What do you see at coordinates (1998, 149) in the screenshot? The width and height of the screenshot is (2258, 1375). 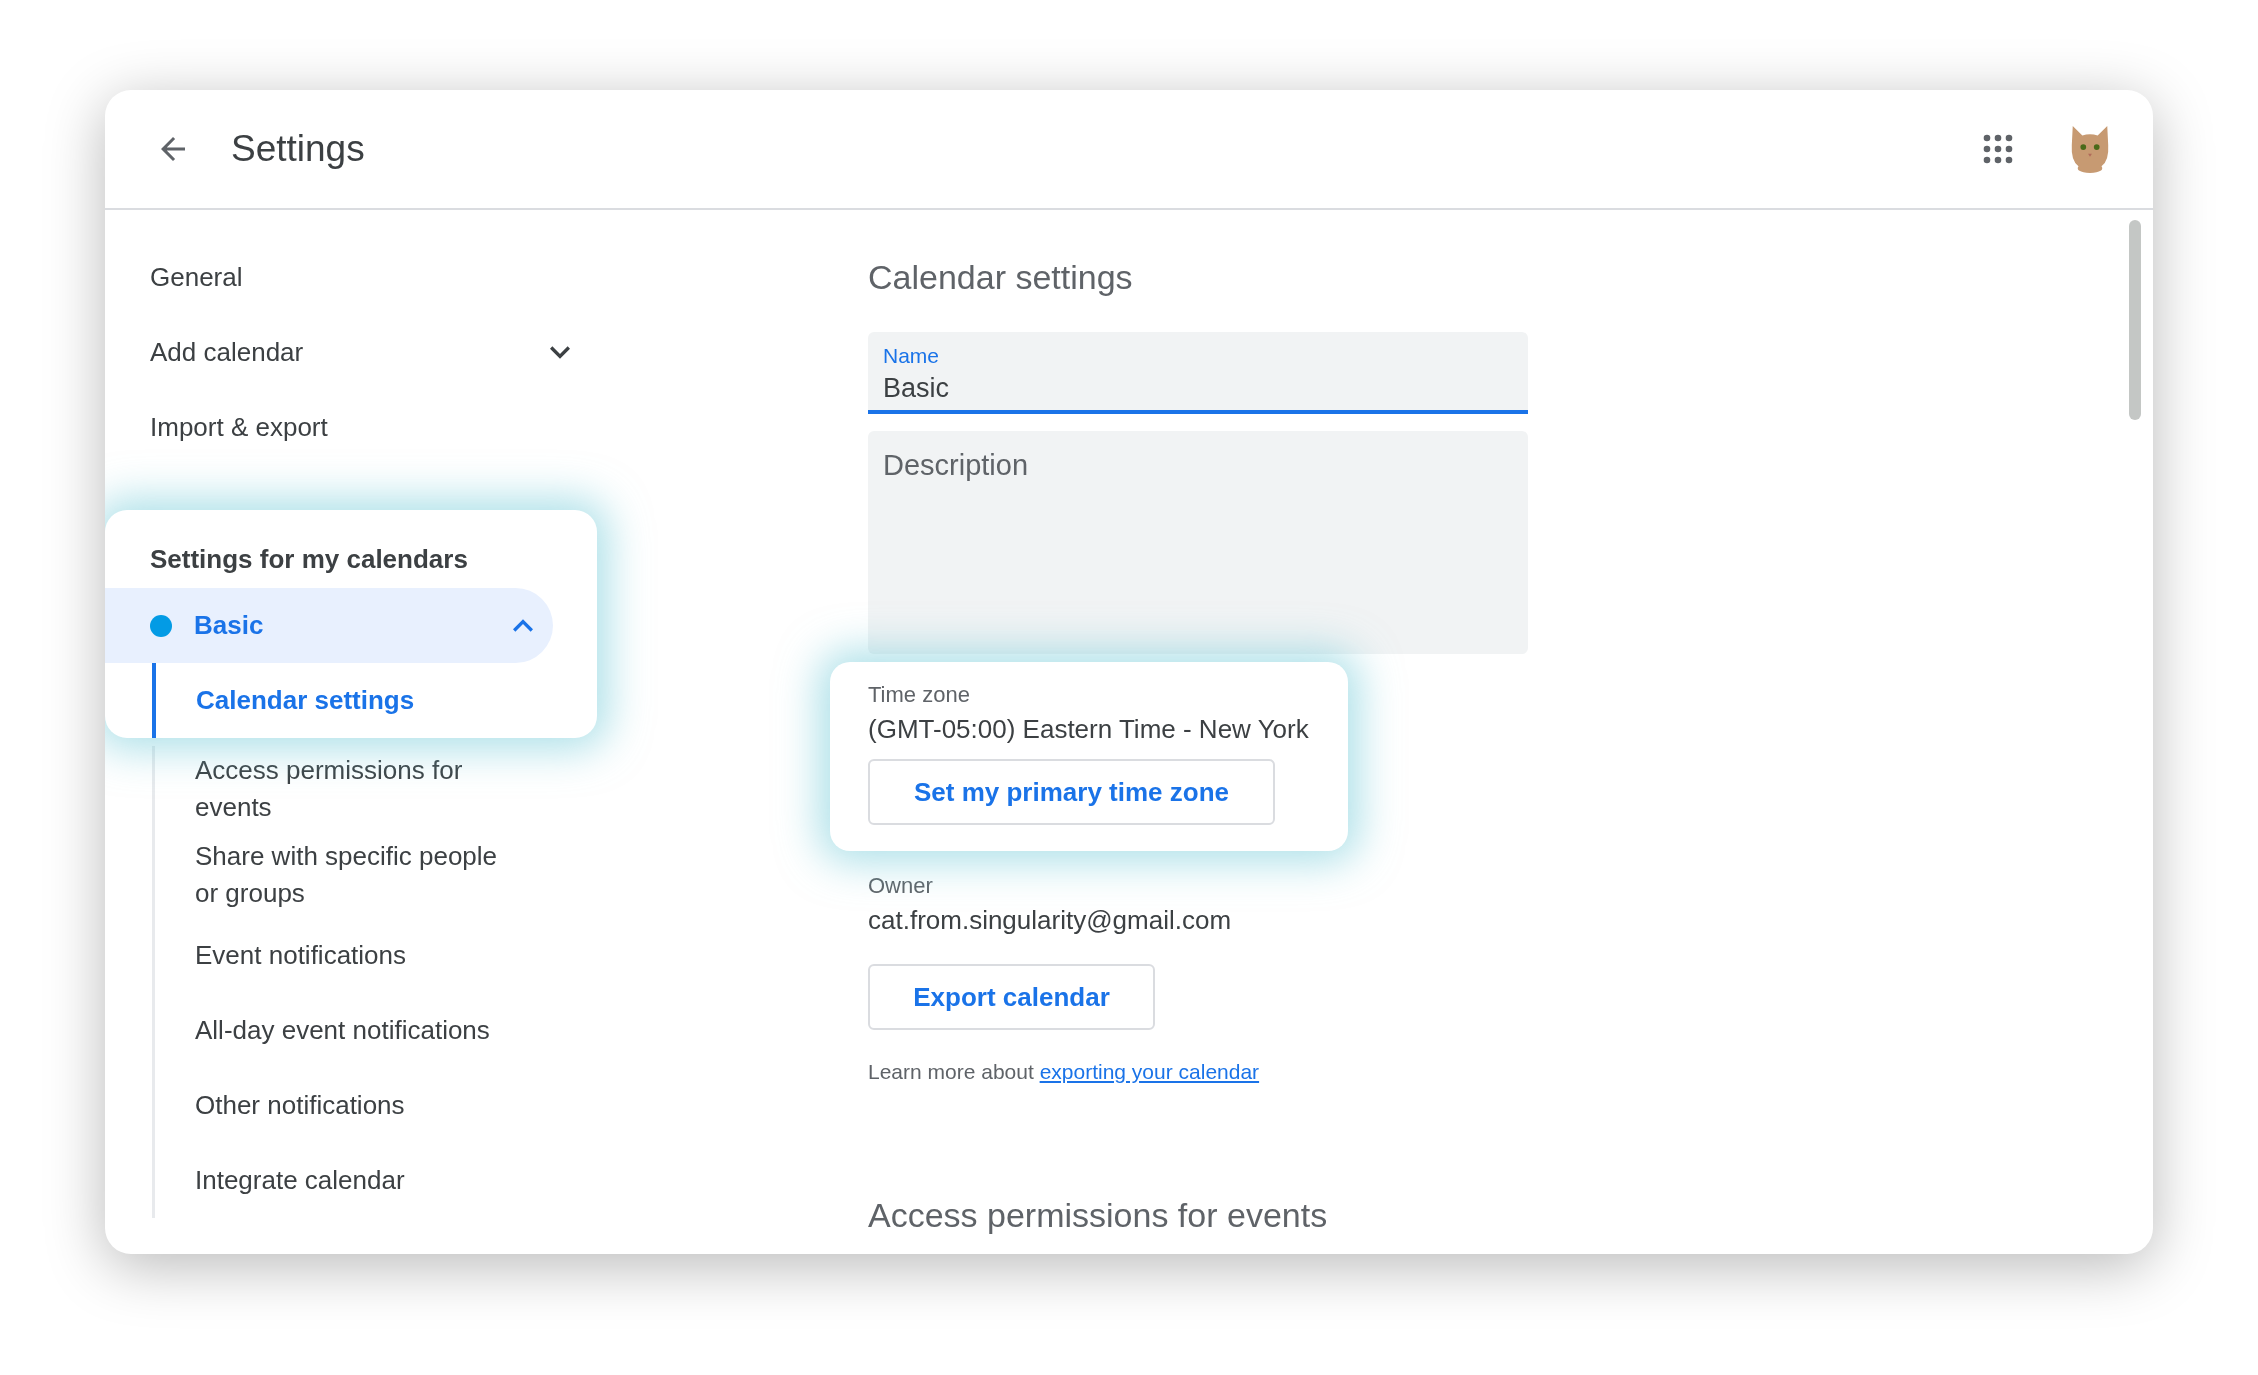 I see `apps-grid-icon` at bounding box center [1998, 149].